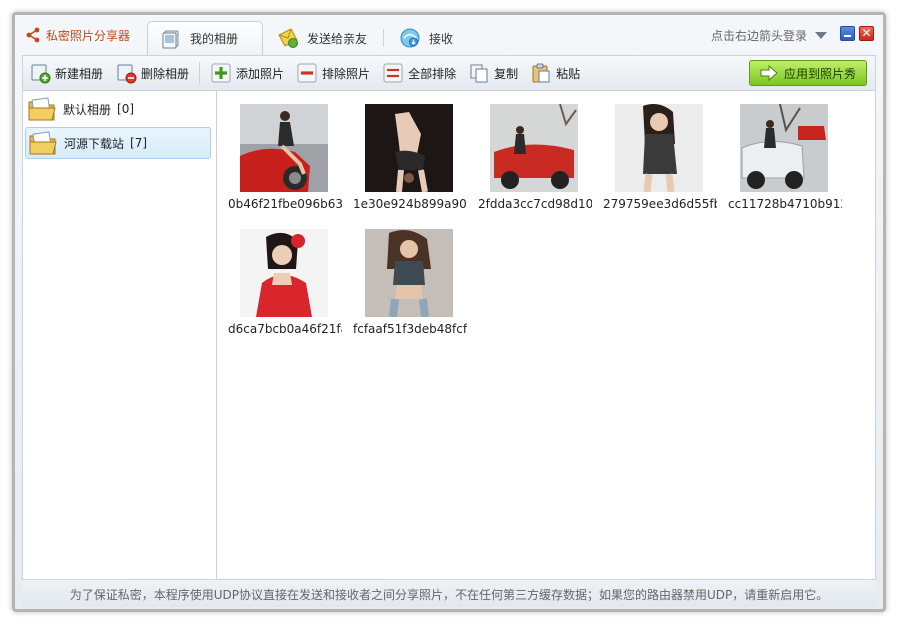  I want to click on chevron-down-icon, so click(821, 35).